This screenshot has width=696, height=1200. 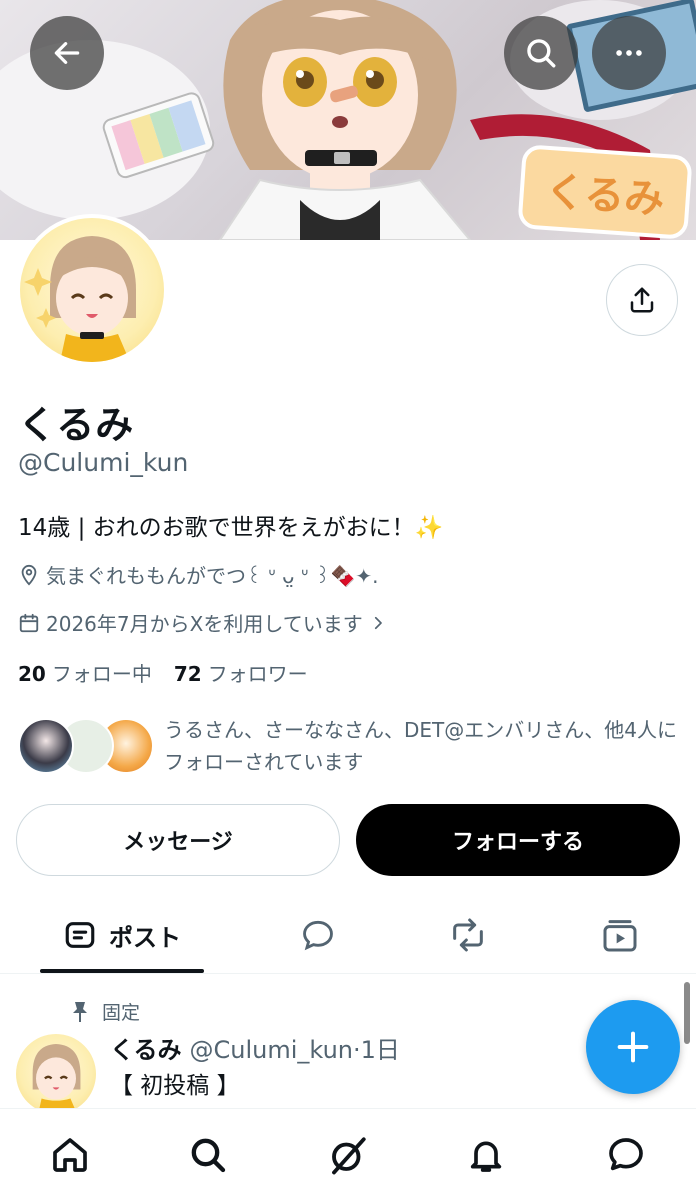 I want to click on follow-stats: 20 フォロー中 72 フォロワー, so click(x=163, y=672).